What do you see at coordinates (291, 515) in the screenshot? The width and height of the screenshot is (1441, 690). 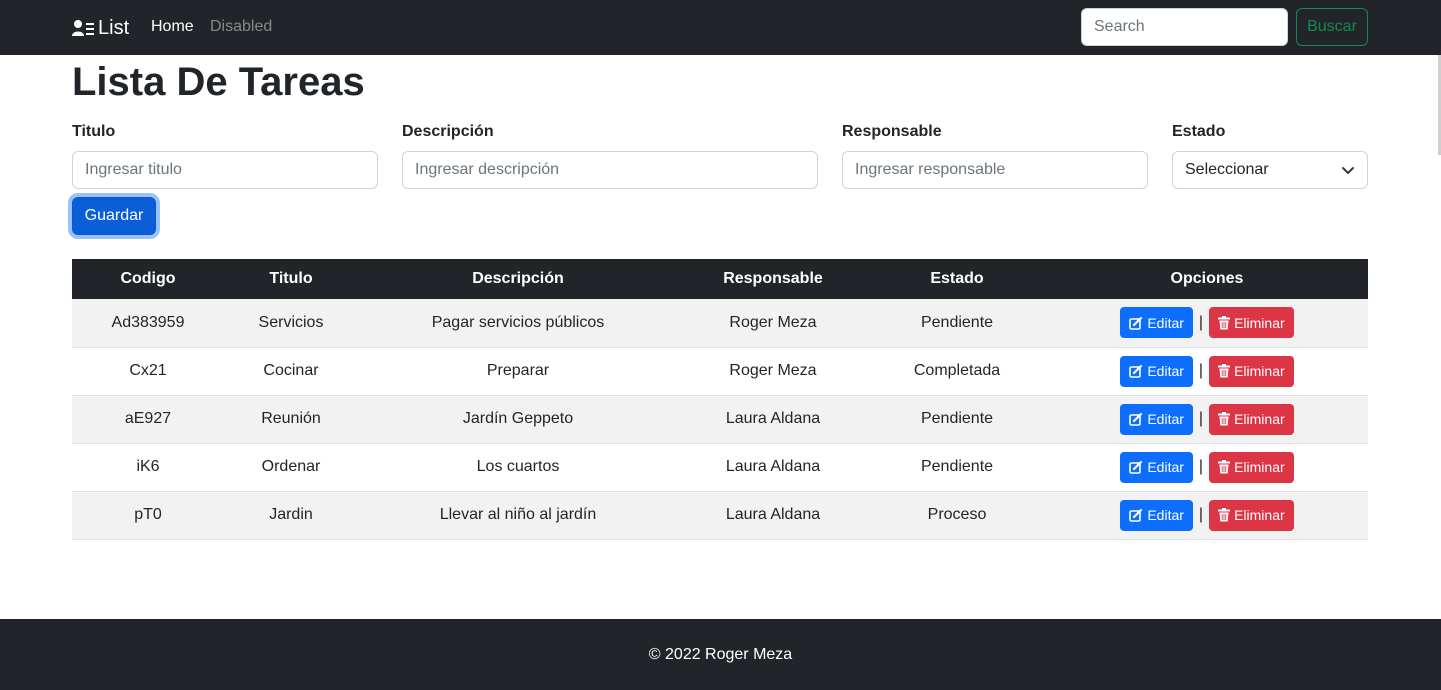 I see `cell-titulo: Jardin` at bounding box center [291, 515].